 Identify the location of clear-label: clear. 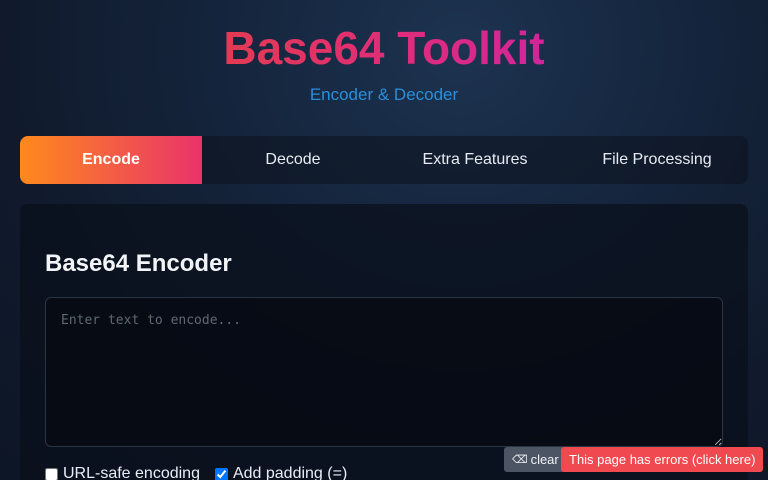
(544, 459).